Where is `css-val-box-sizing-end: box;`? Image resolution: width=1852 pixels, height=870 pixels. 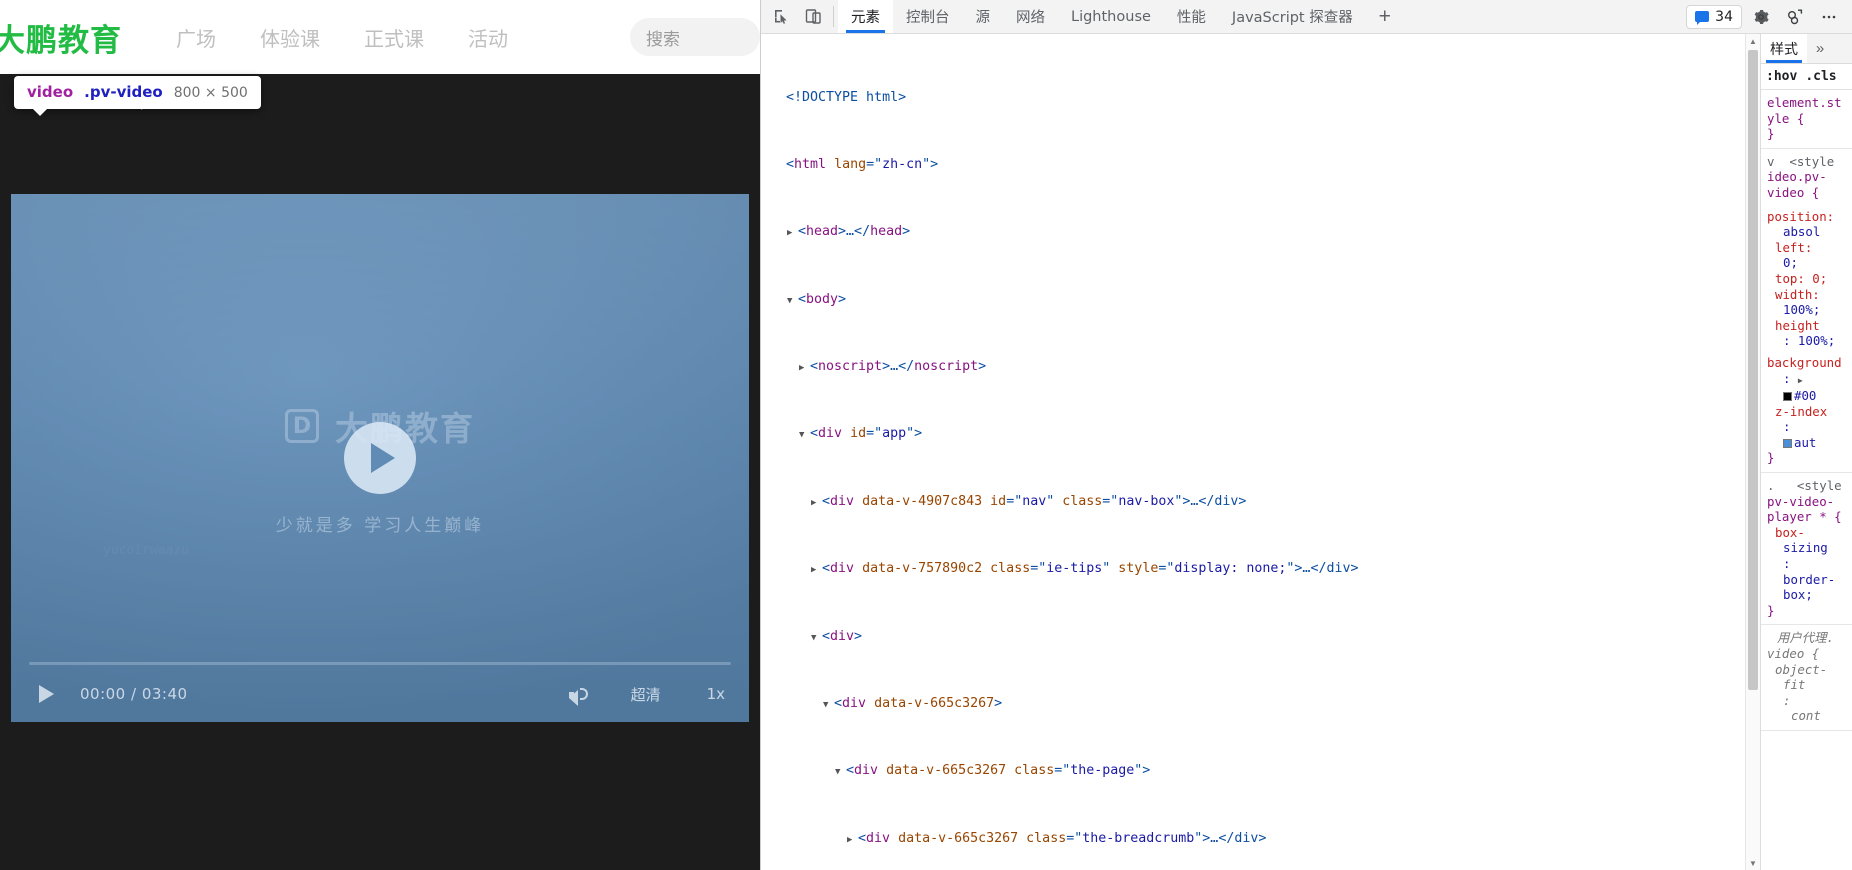 css-val-box-sizing-end: box; is located at coordinates (1807, 595).